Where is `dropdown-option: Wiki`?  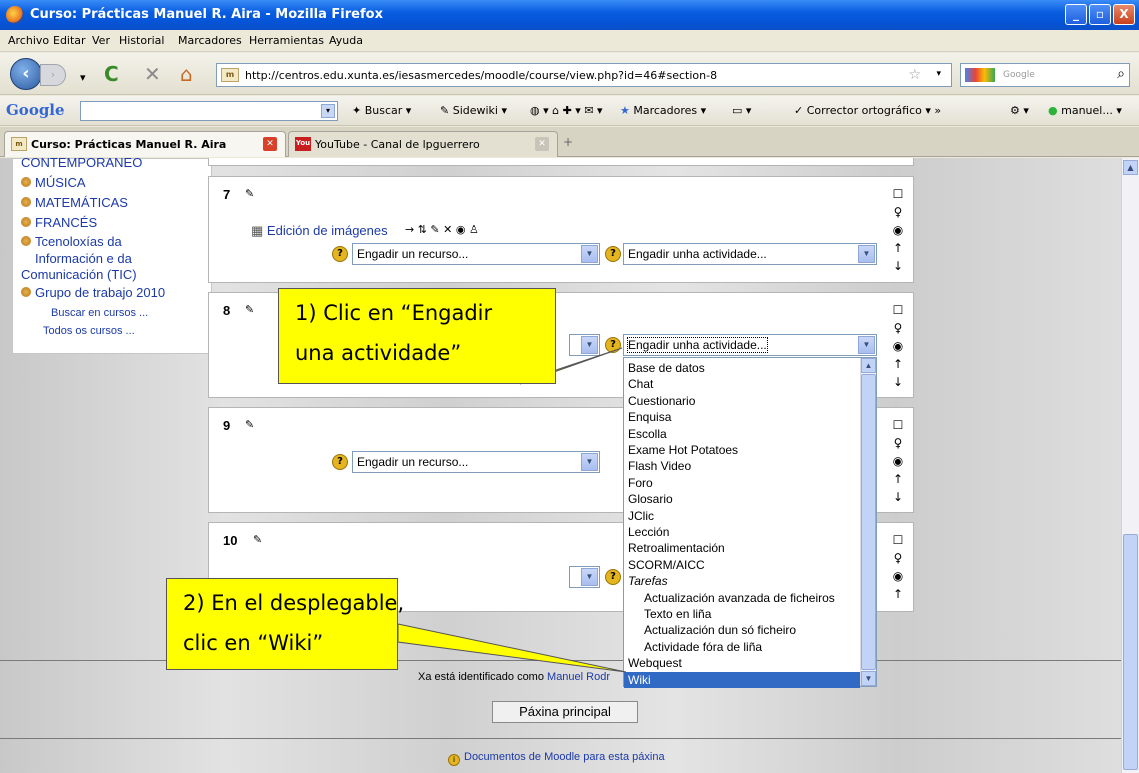
dropdown-option: Wiki is located at coordinates (742, 679).